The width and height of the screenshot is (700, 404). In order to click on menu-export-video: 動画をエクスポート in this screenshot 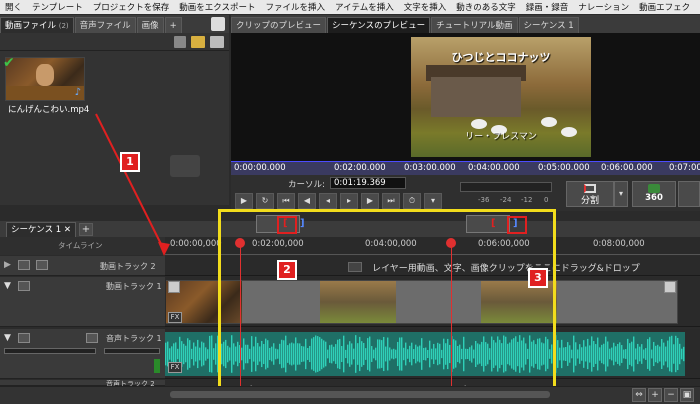, I will do `click(217, 7)`.